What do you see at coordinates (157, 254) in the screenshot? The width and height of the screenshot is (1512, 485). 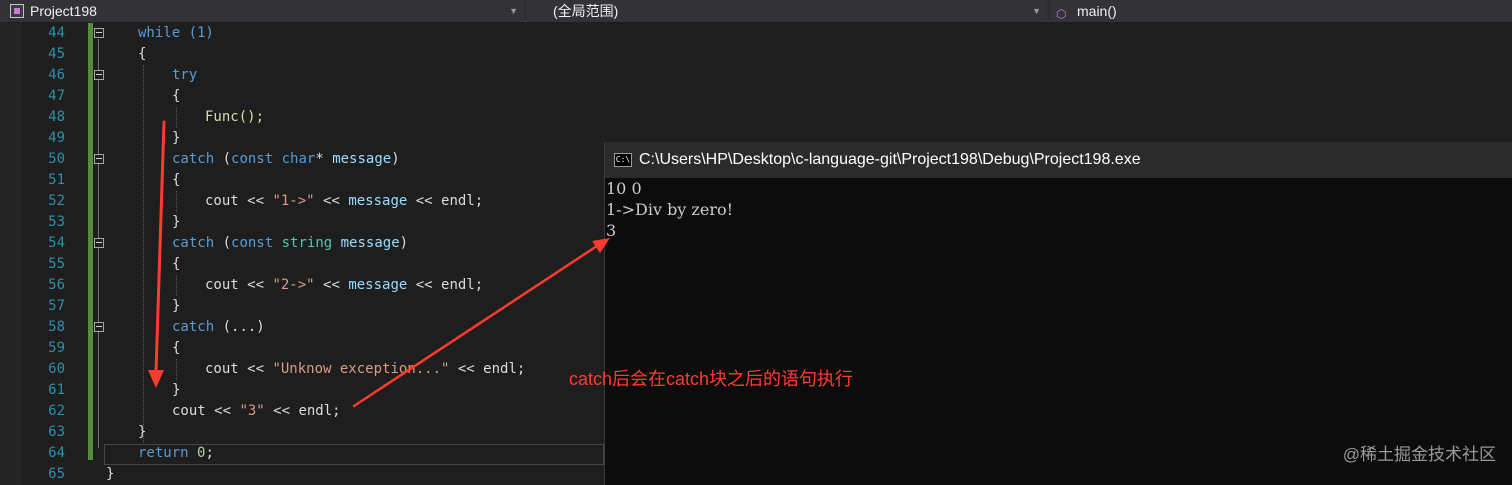 I see `arrow-down` at bounding box center [157, 254].